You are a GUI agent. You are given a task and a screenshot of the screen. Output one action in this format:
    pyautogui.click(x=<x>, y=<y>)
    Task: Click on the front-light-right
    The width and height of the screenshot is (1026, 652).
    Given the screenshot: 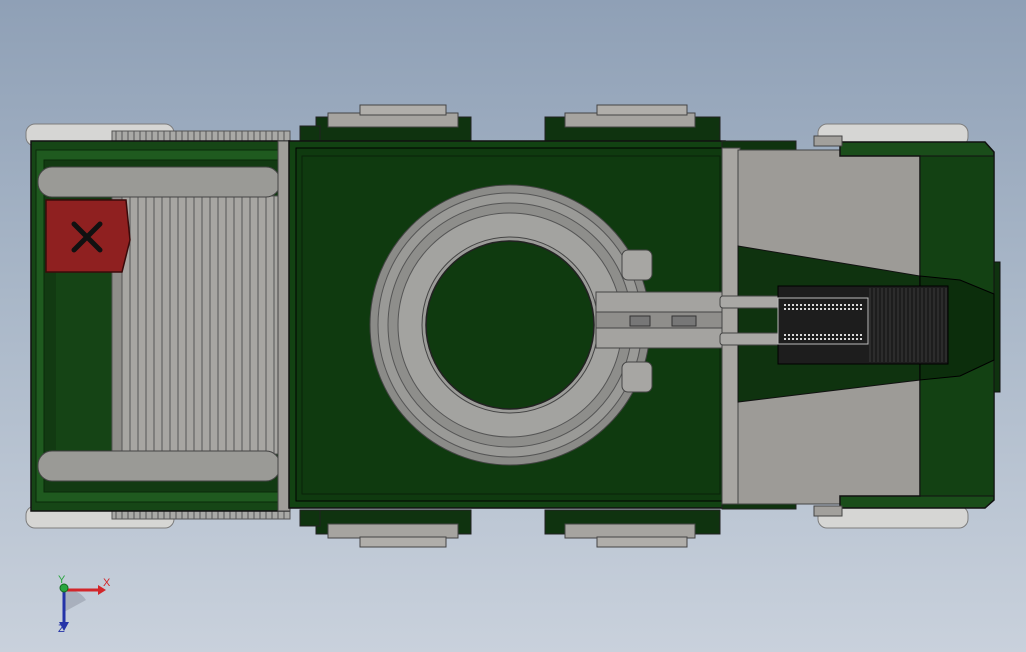 What is the action you would take?
    pyautogui.click(x=828, y=511)
    